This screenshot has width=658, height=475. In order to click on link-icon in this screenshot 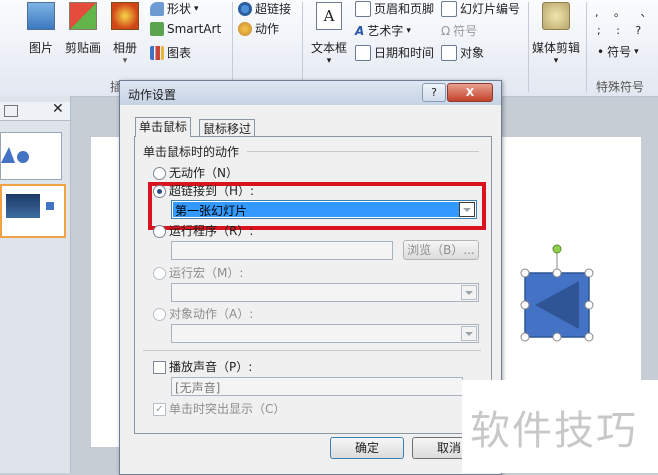, I will do `click(245, 8)`.